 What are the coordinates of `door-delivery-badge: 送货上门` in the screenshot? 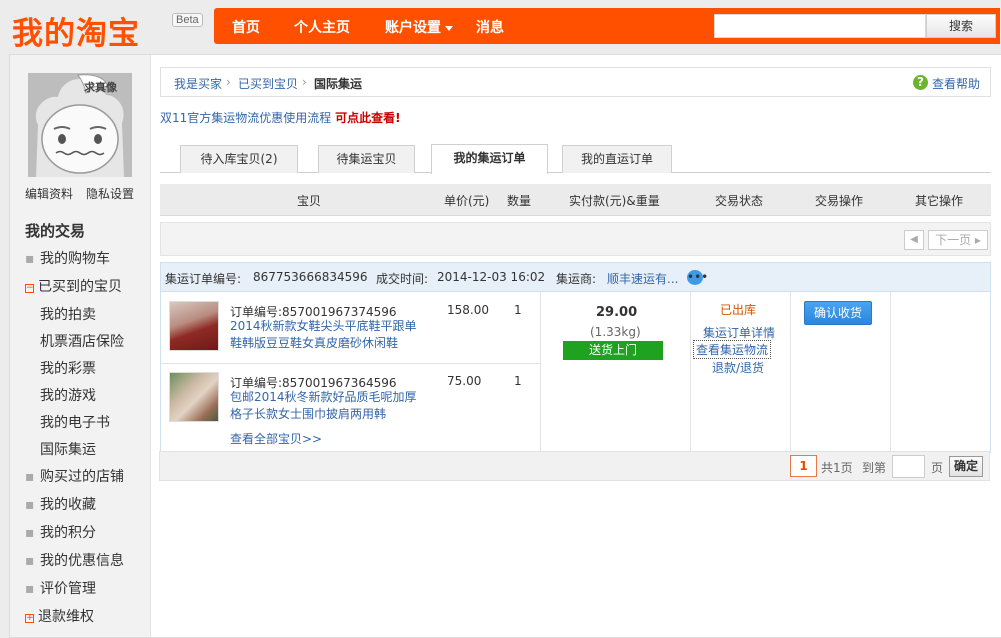 It's located at (613, 350).